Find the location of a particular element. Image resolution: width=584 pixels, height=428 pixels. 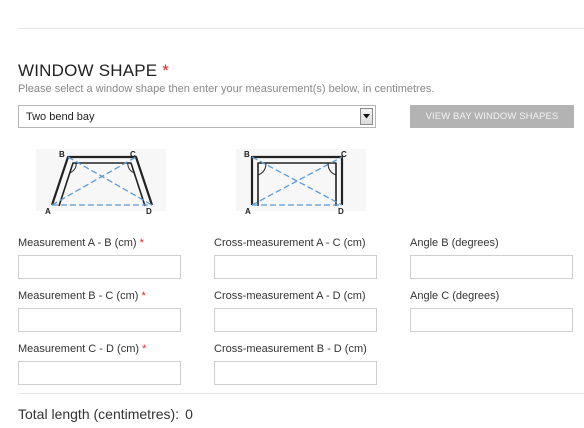

cross-measurement-ad-input is located at coordinates (295, 320).